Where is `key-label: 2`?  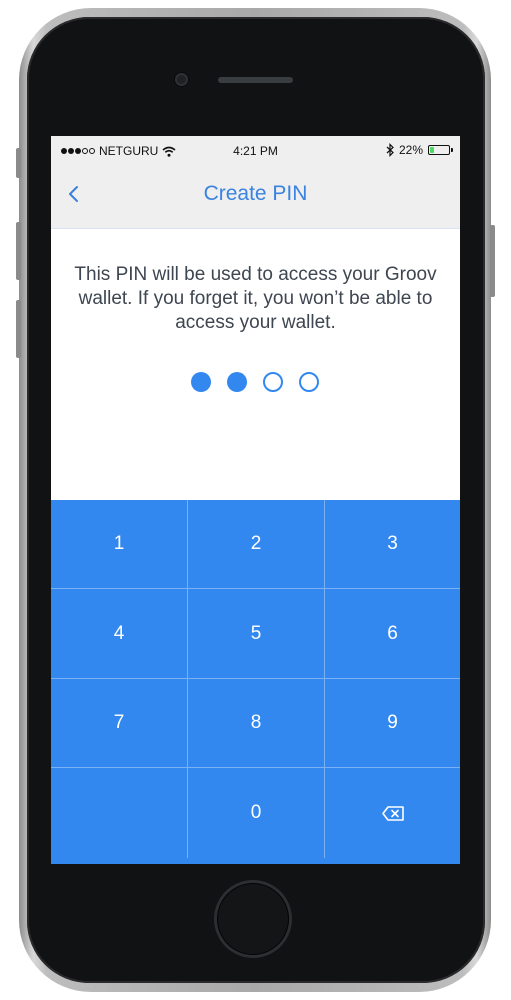
key-label: 2 is located at coordinates (256, 543).